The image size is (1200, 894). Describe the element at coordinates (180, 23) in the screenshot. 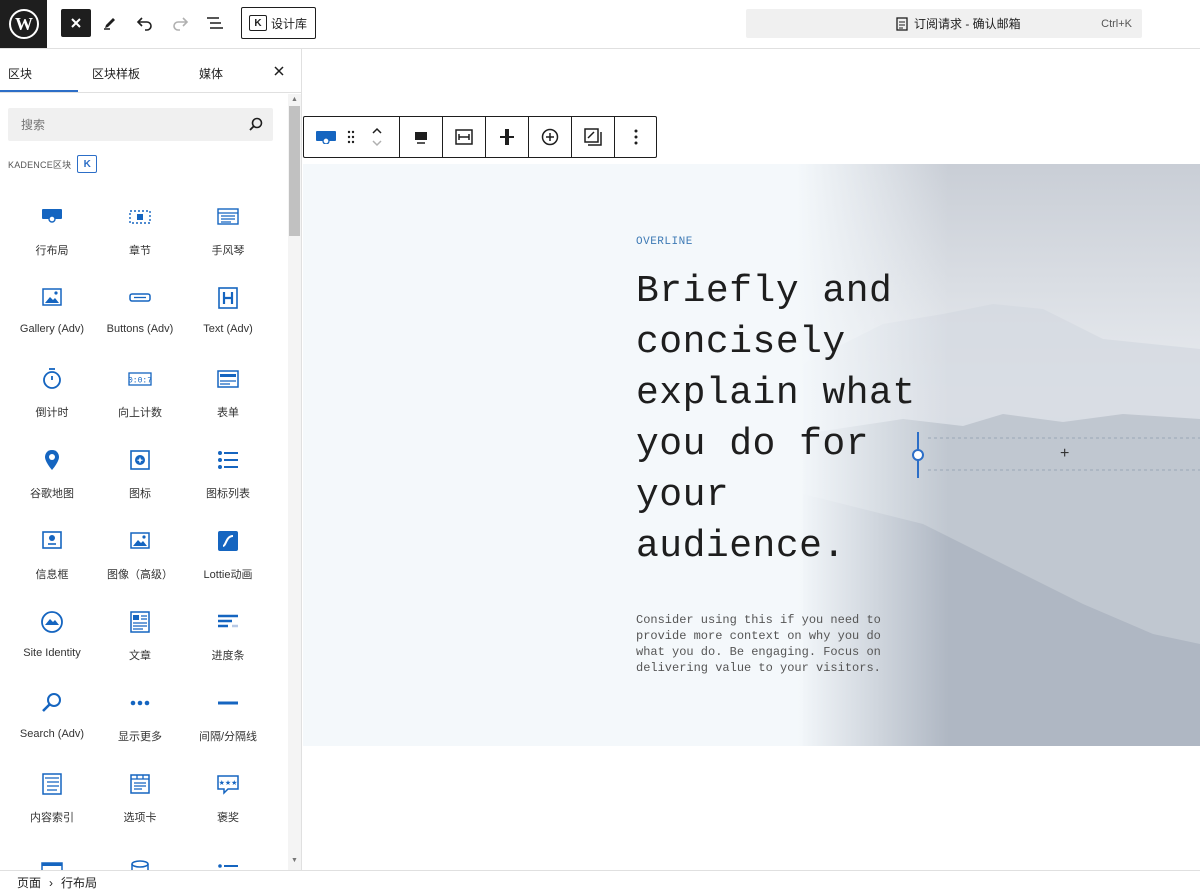

I see `redo-button` at that location.